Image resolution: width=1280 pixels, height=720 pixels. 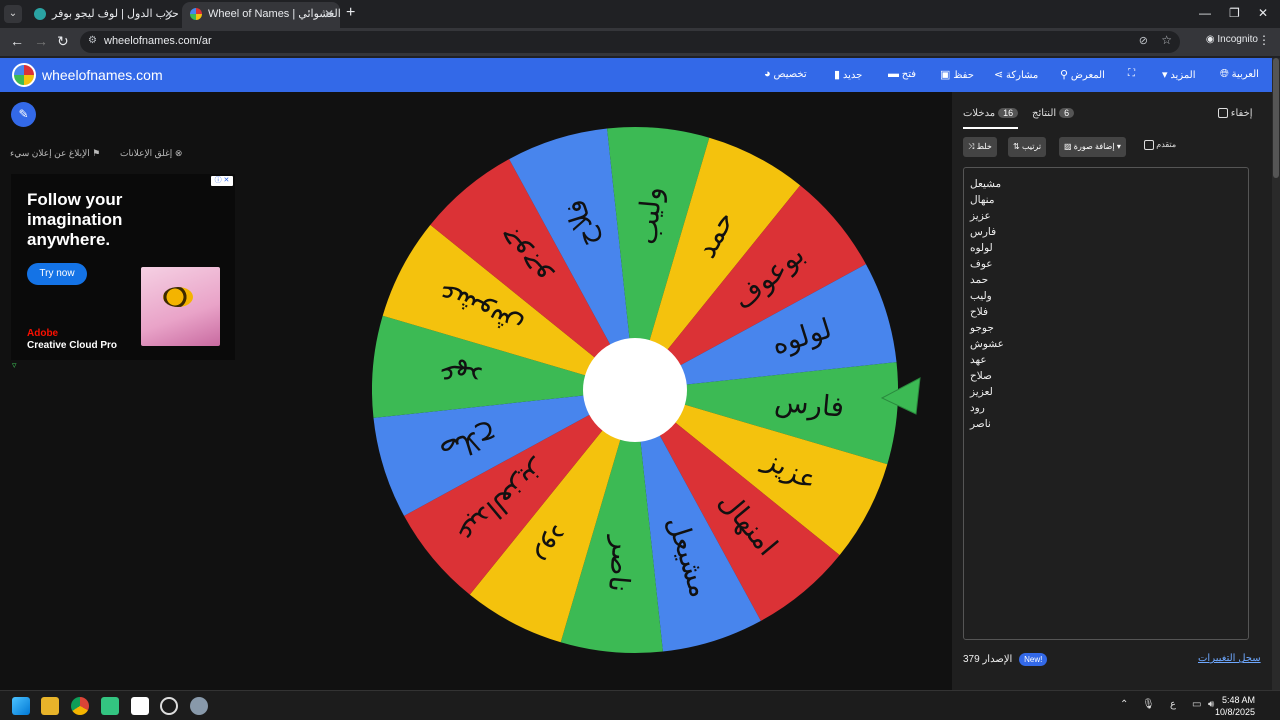 I want to click on add-image-dropdown: ▨ إضافة صورة ▾, so click(x=1092, y=147).